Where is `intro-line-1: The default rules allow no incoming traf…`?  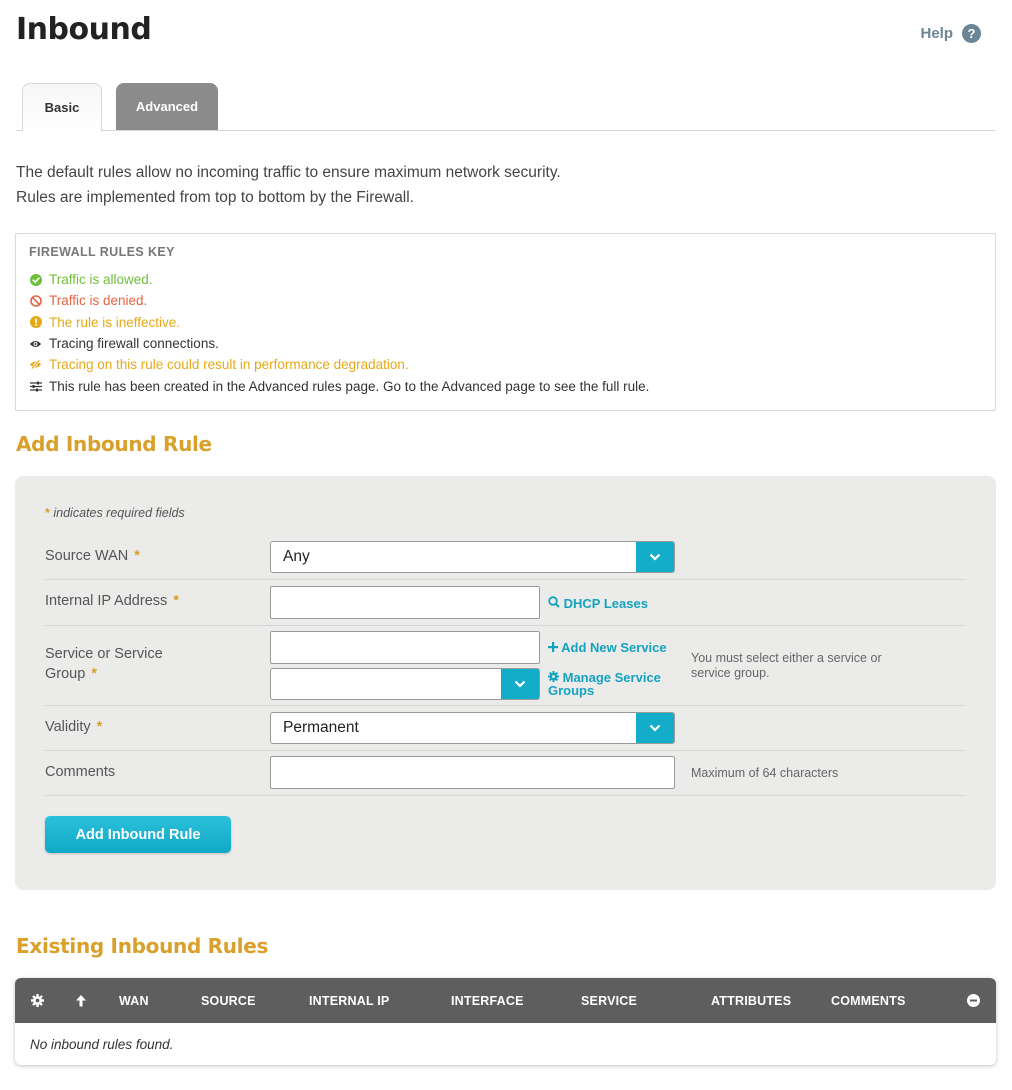 intro-line-1: The default rules allow no incoming traf… is located at coordinates (288, 172).